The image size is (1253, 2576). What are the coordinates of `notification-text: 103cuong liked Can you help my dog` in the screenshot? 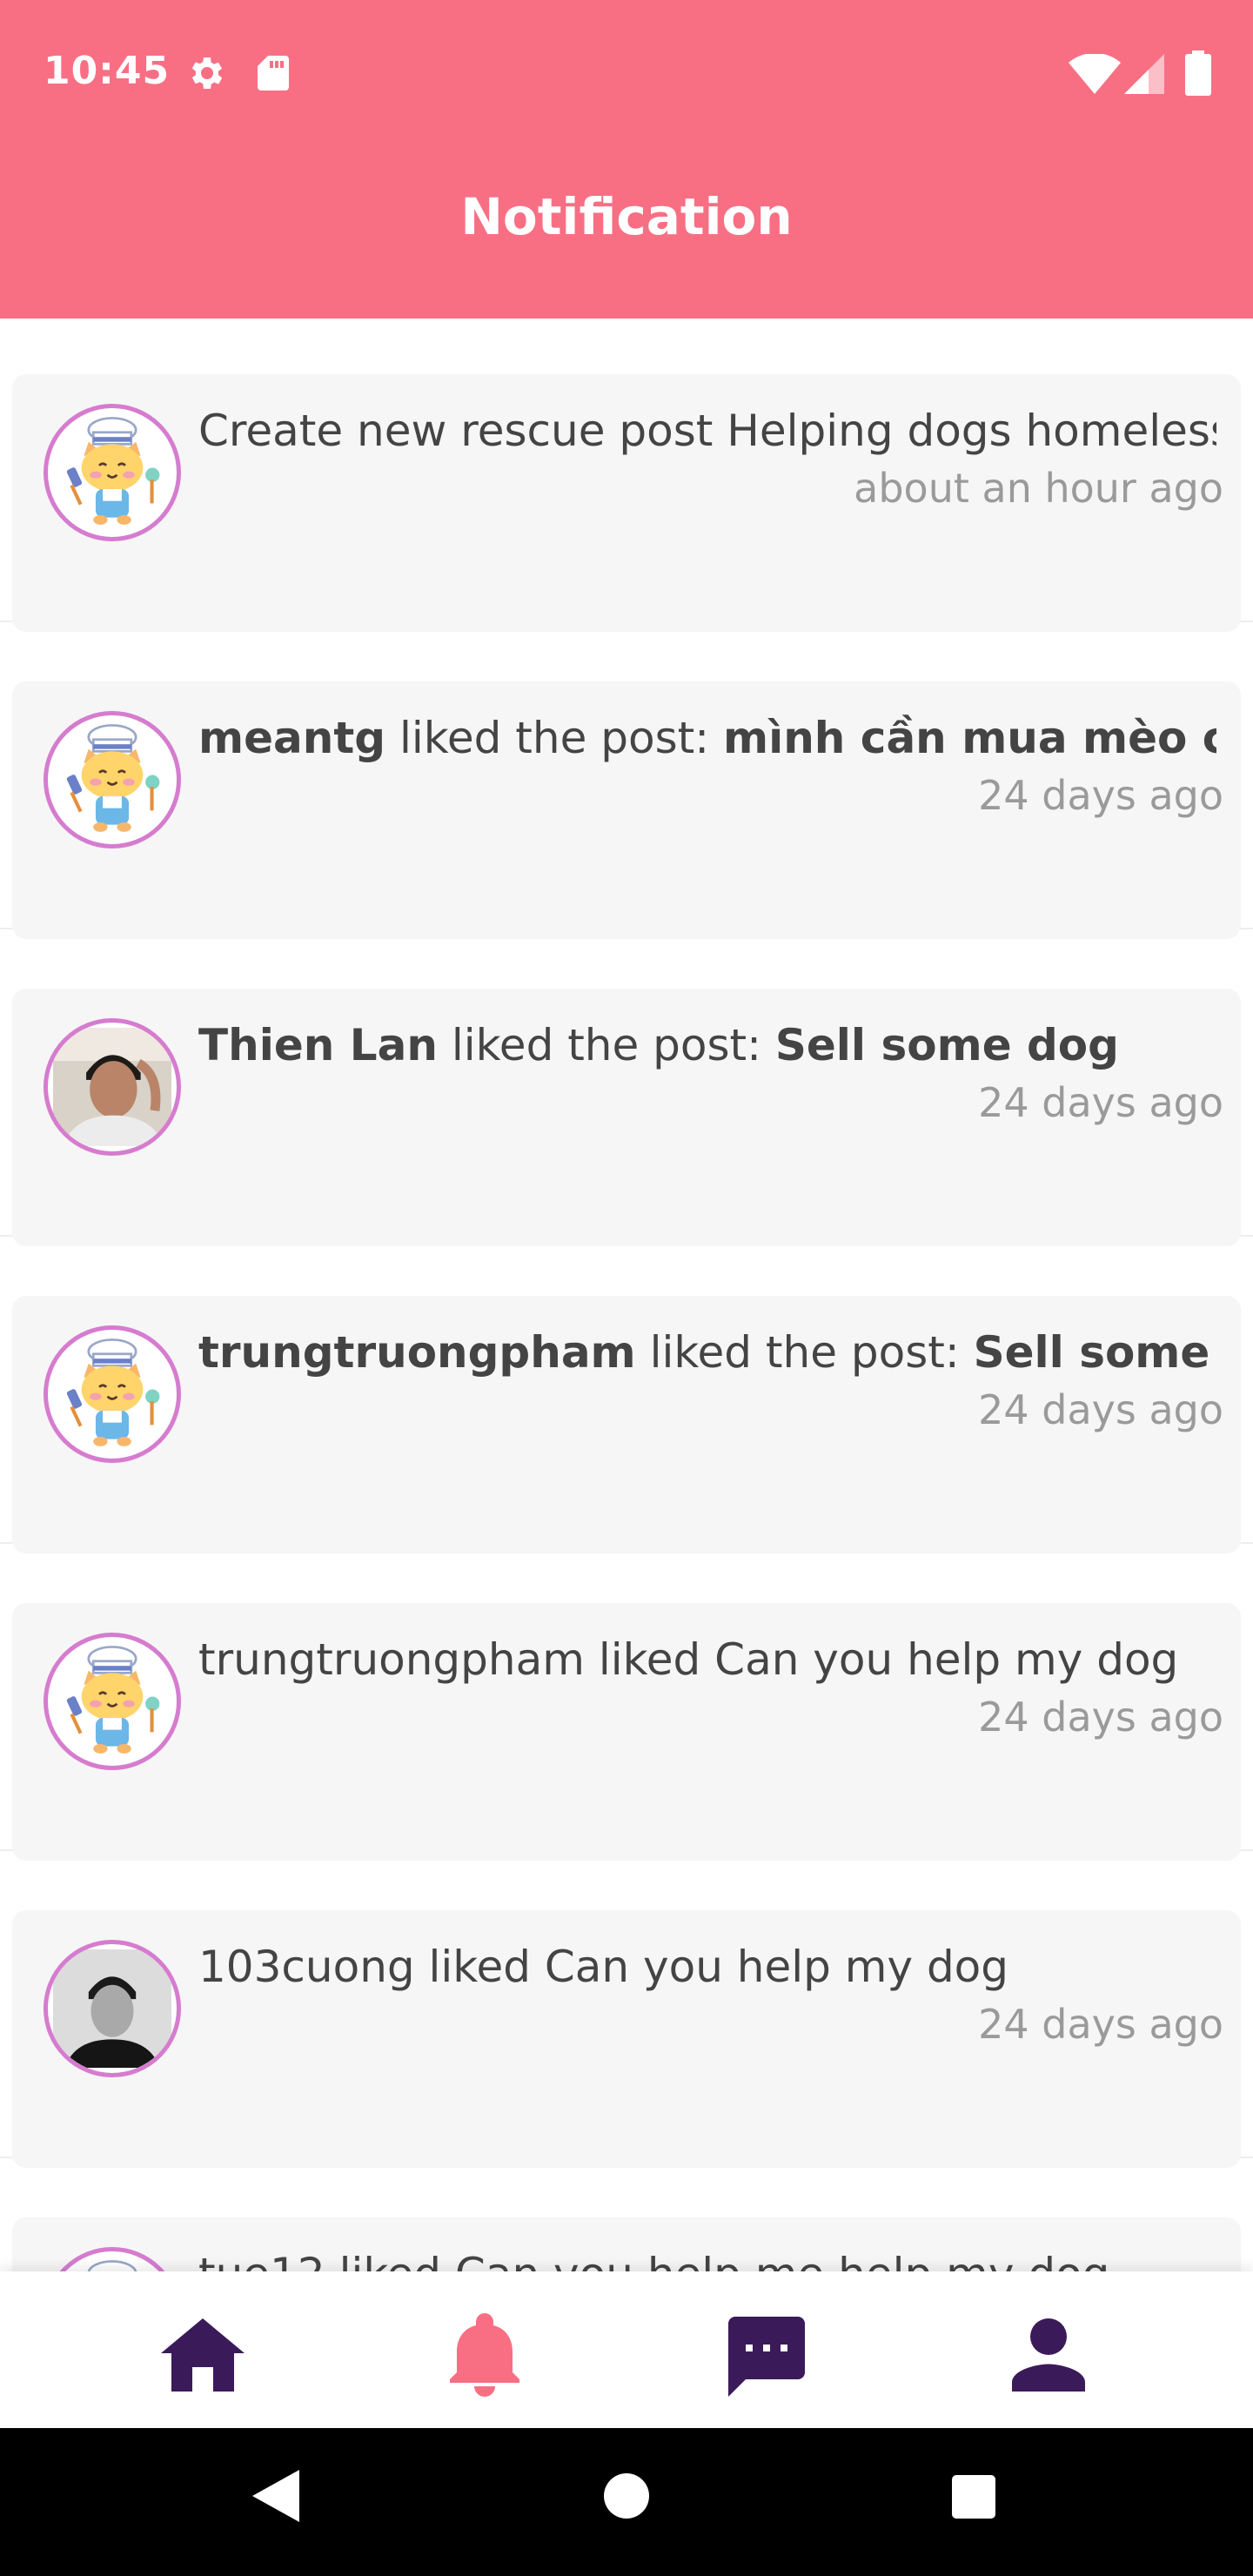 It's located at (603, 1967).